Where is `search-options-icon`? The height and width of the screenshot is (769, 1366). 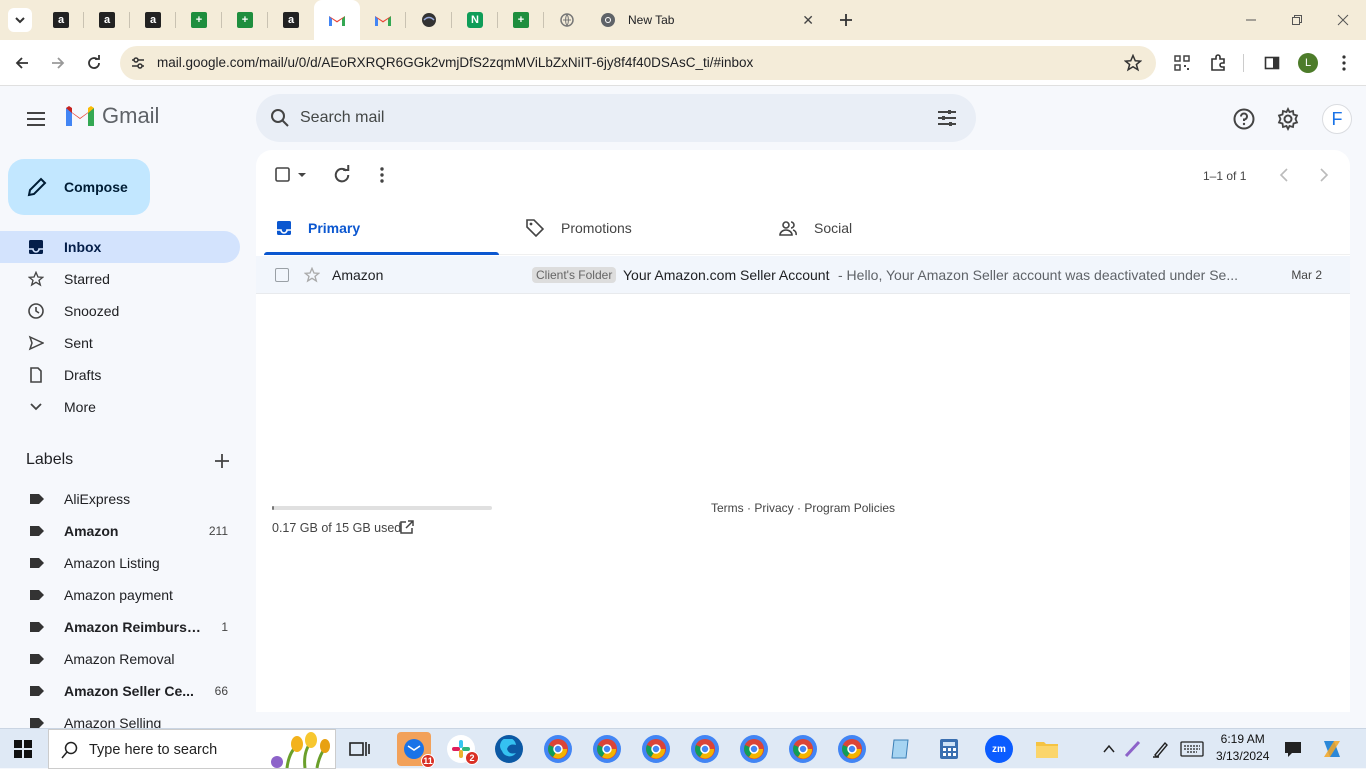 search-options-icon is located at coordinates (947, 118).